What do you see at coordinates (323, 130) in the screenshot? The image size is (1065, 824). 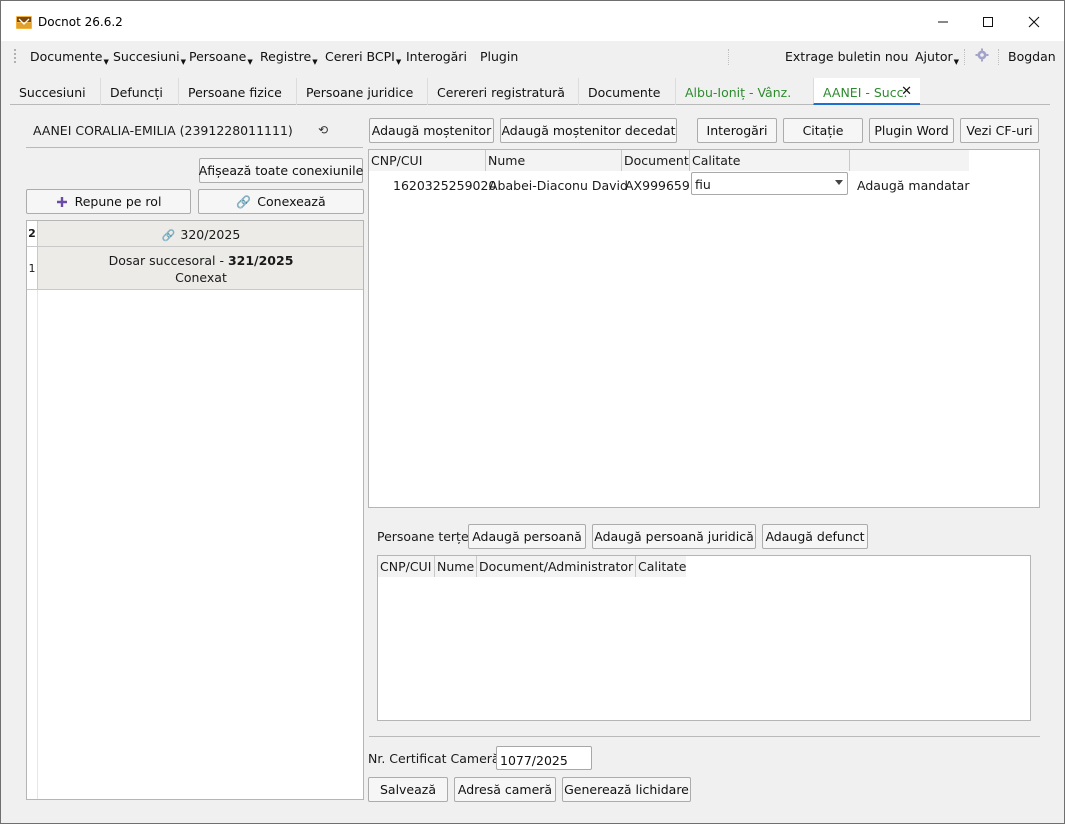 I see `refresh-icon: ⟲` at bounding box center [323, 130].